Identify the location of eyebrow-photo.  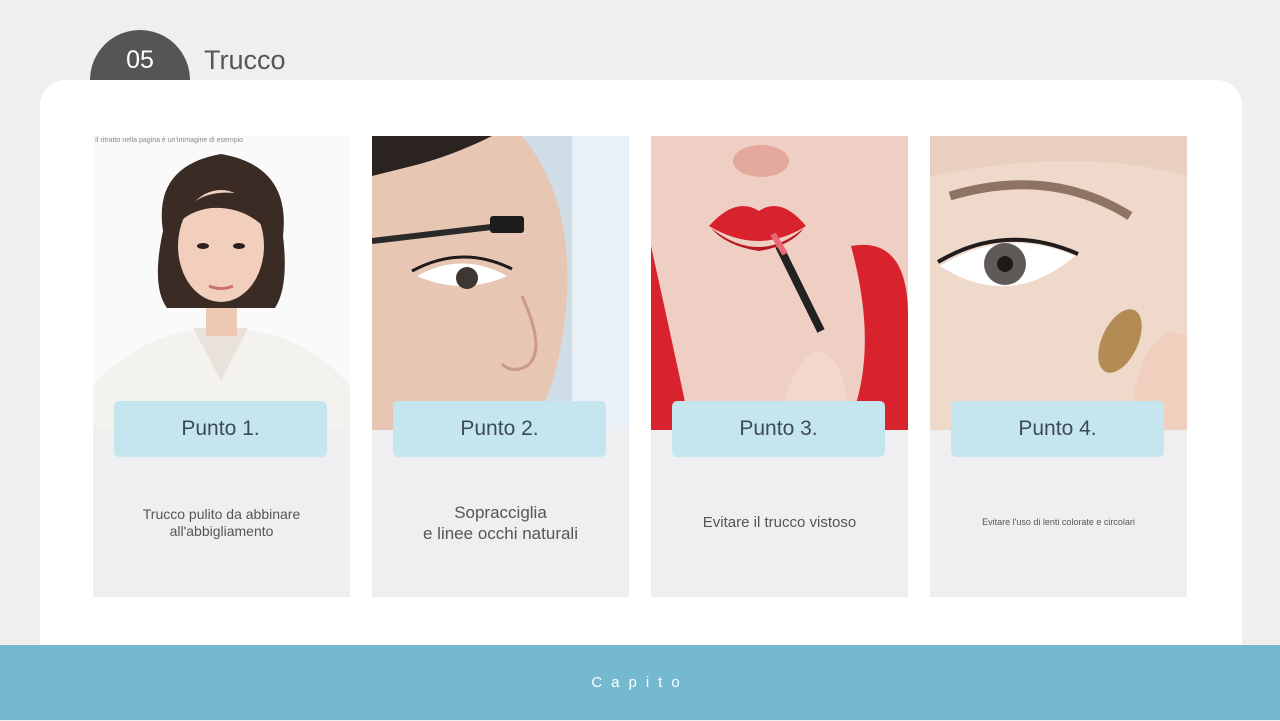
(500, 283).